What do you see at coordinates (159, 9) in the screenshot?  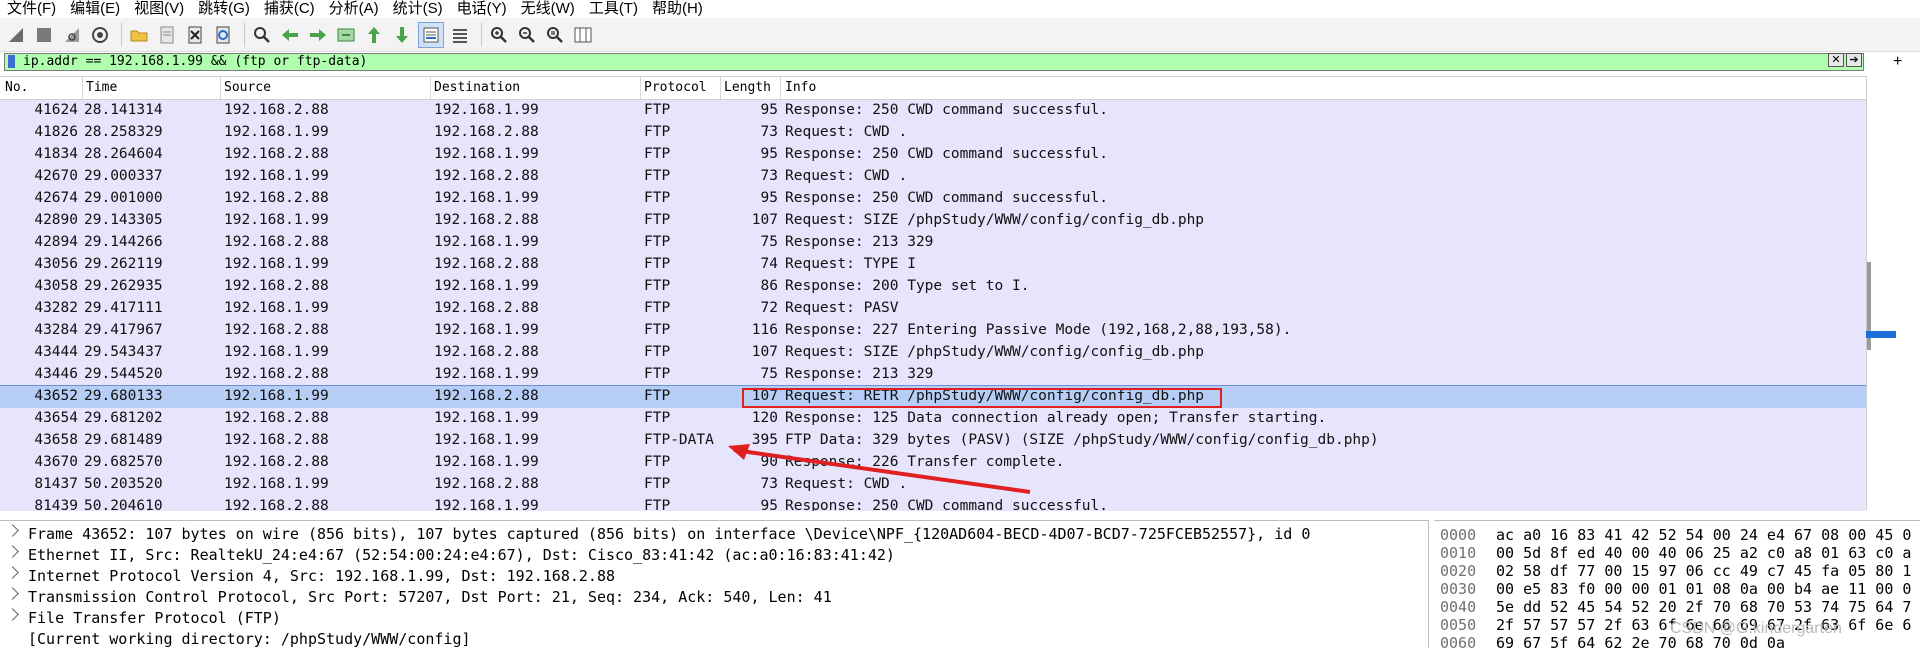 I see `menu-item-2: 视图(V)` at bounding box center [159, 9].